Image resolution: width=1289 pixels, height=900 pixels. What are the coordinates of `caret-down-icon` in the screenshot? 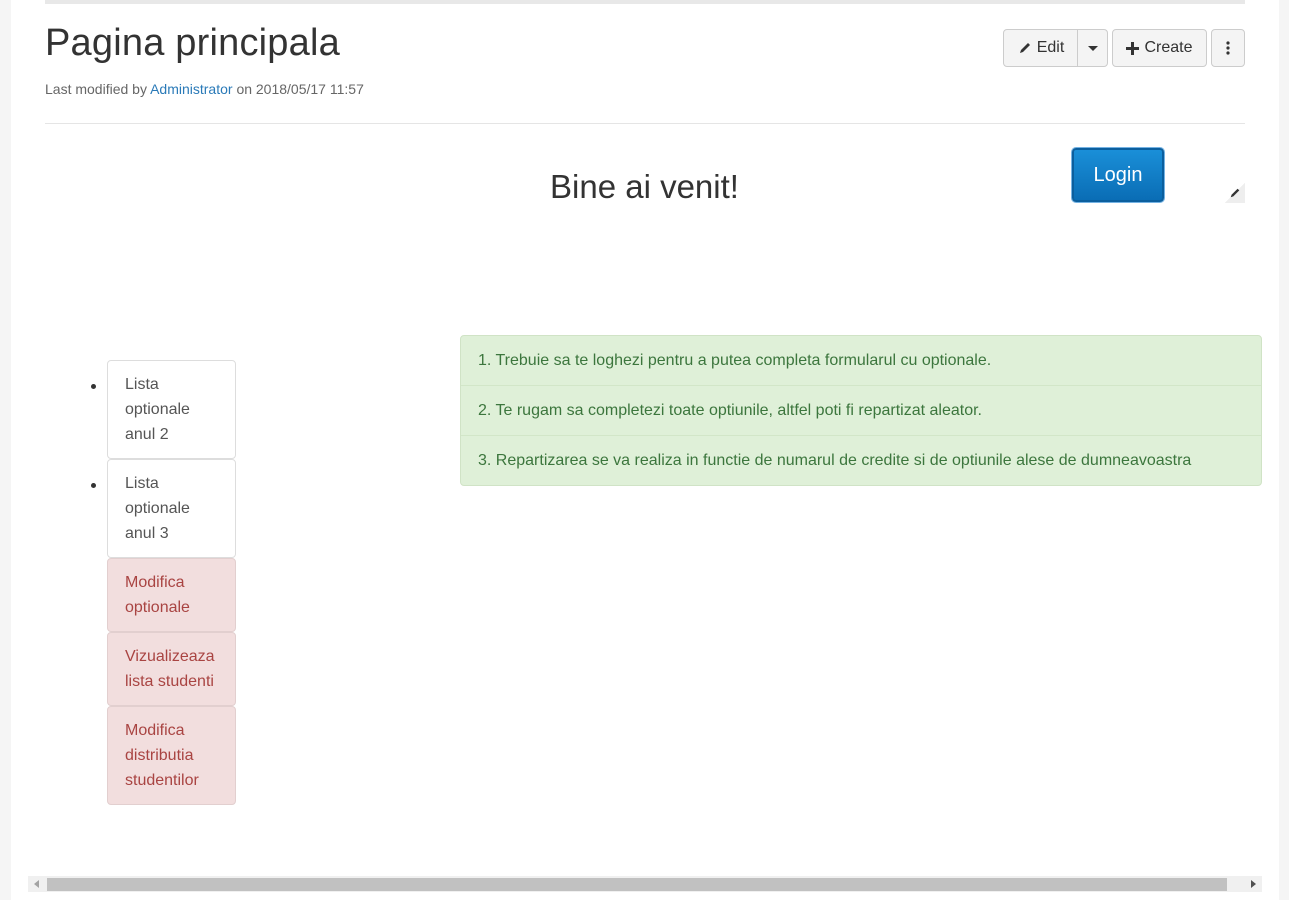 It's located at (1092, 48).